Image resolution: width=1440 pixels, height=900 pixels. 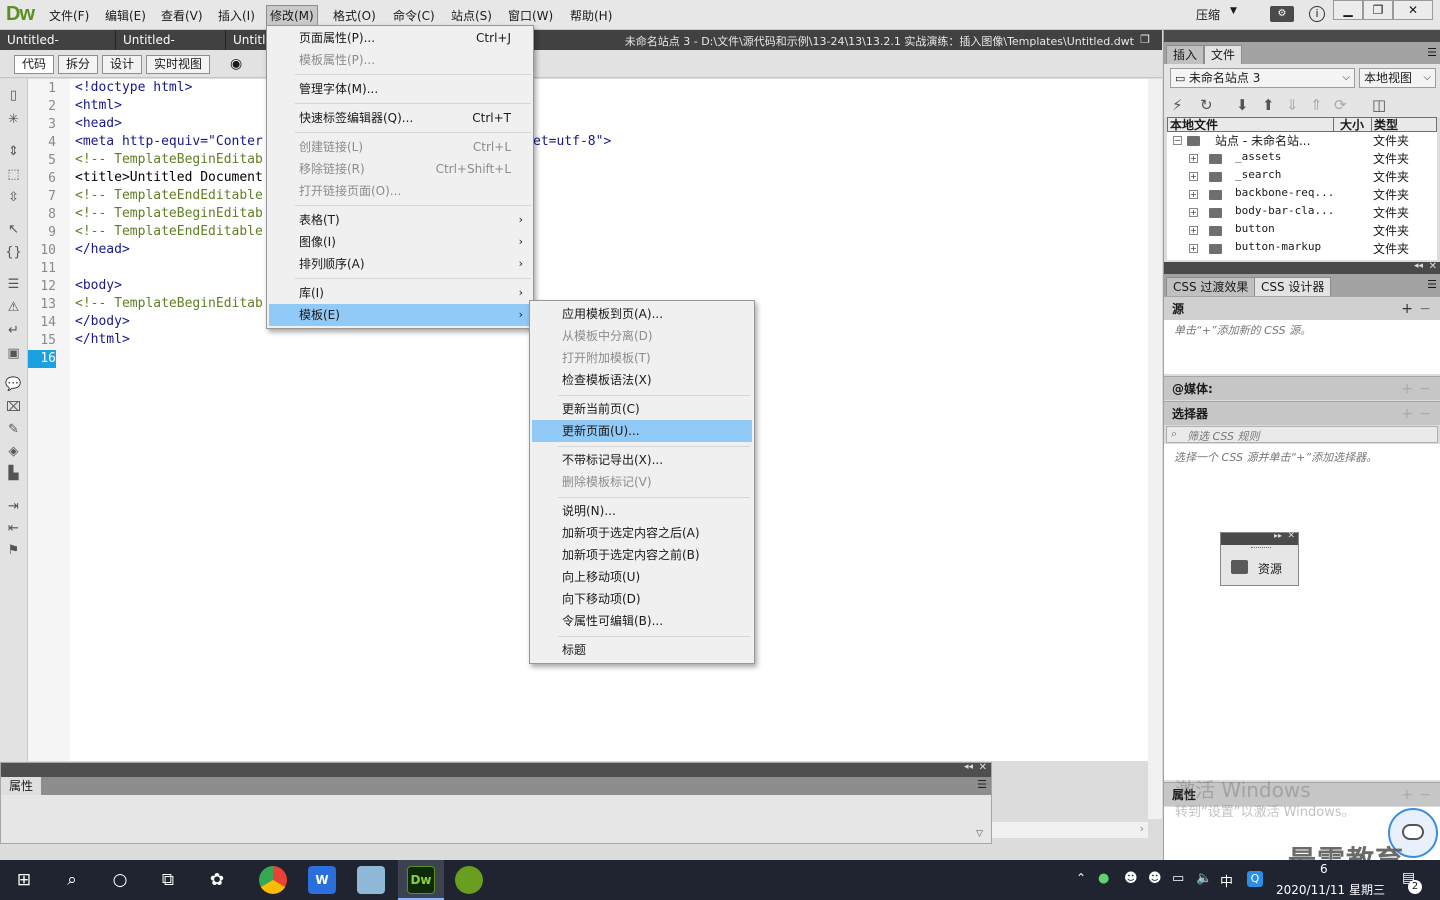 I want to click on menu-commands: 命令(C), so click(x=414, y=15).